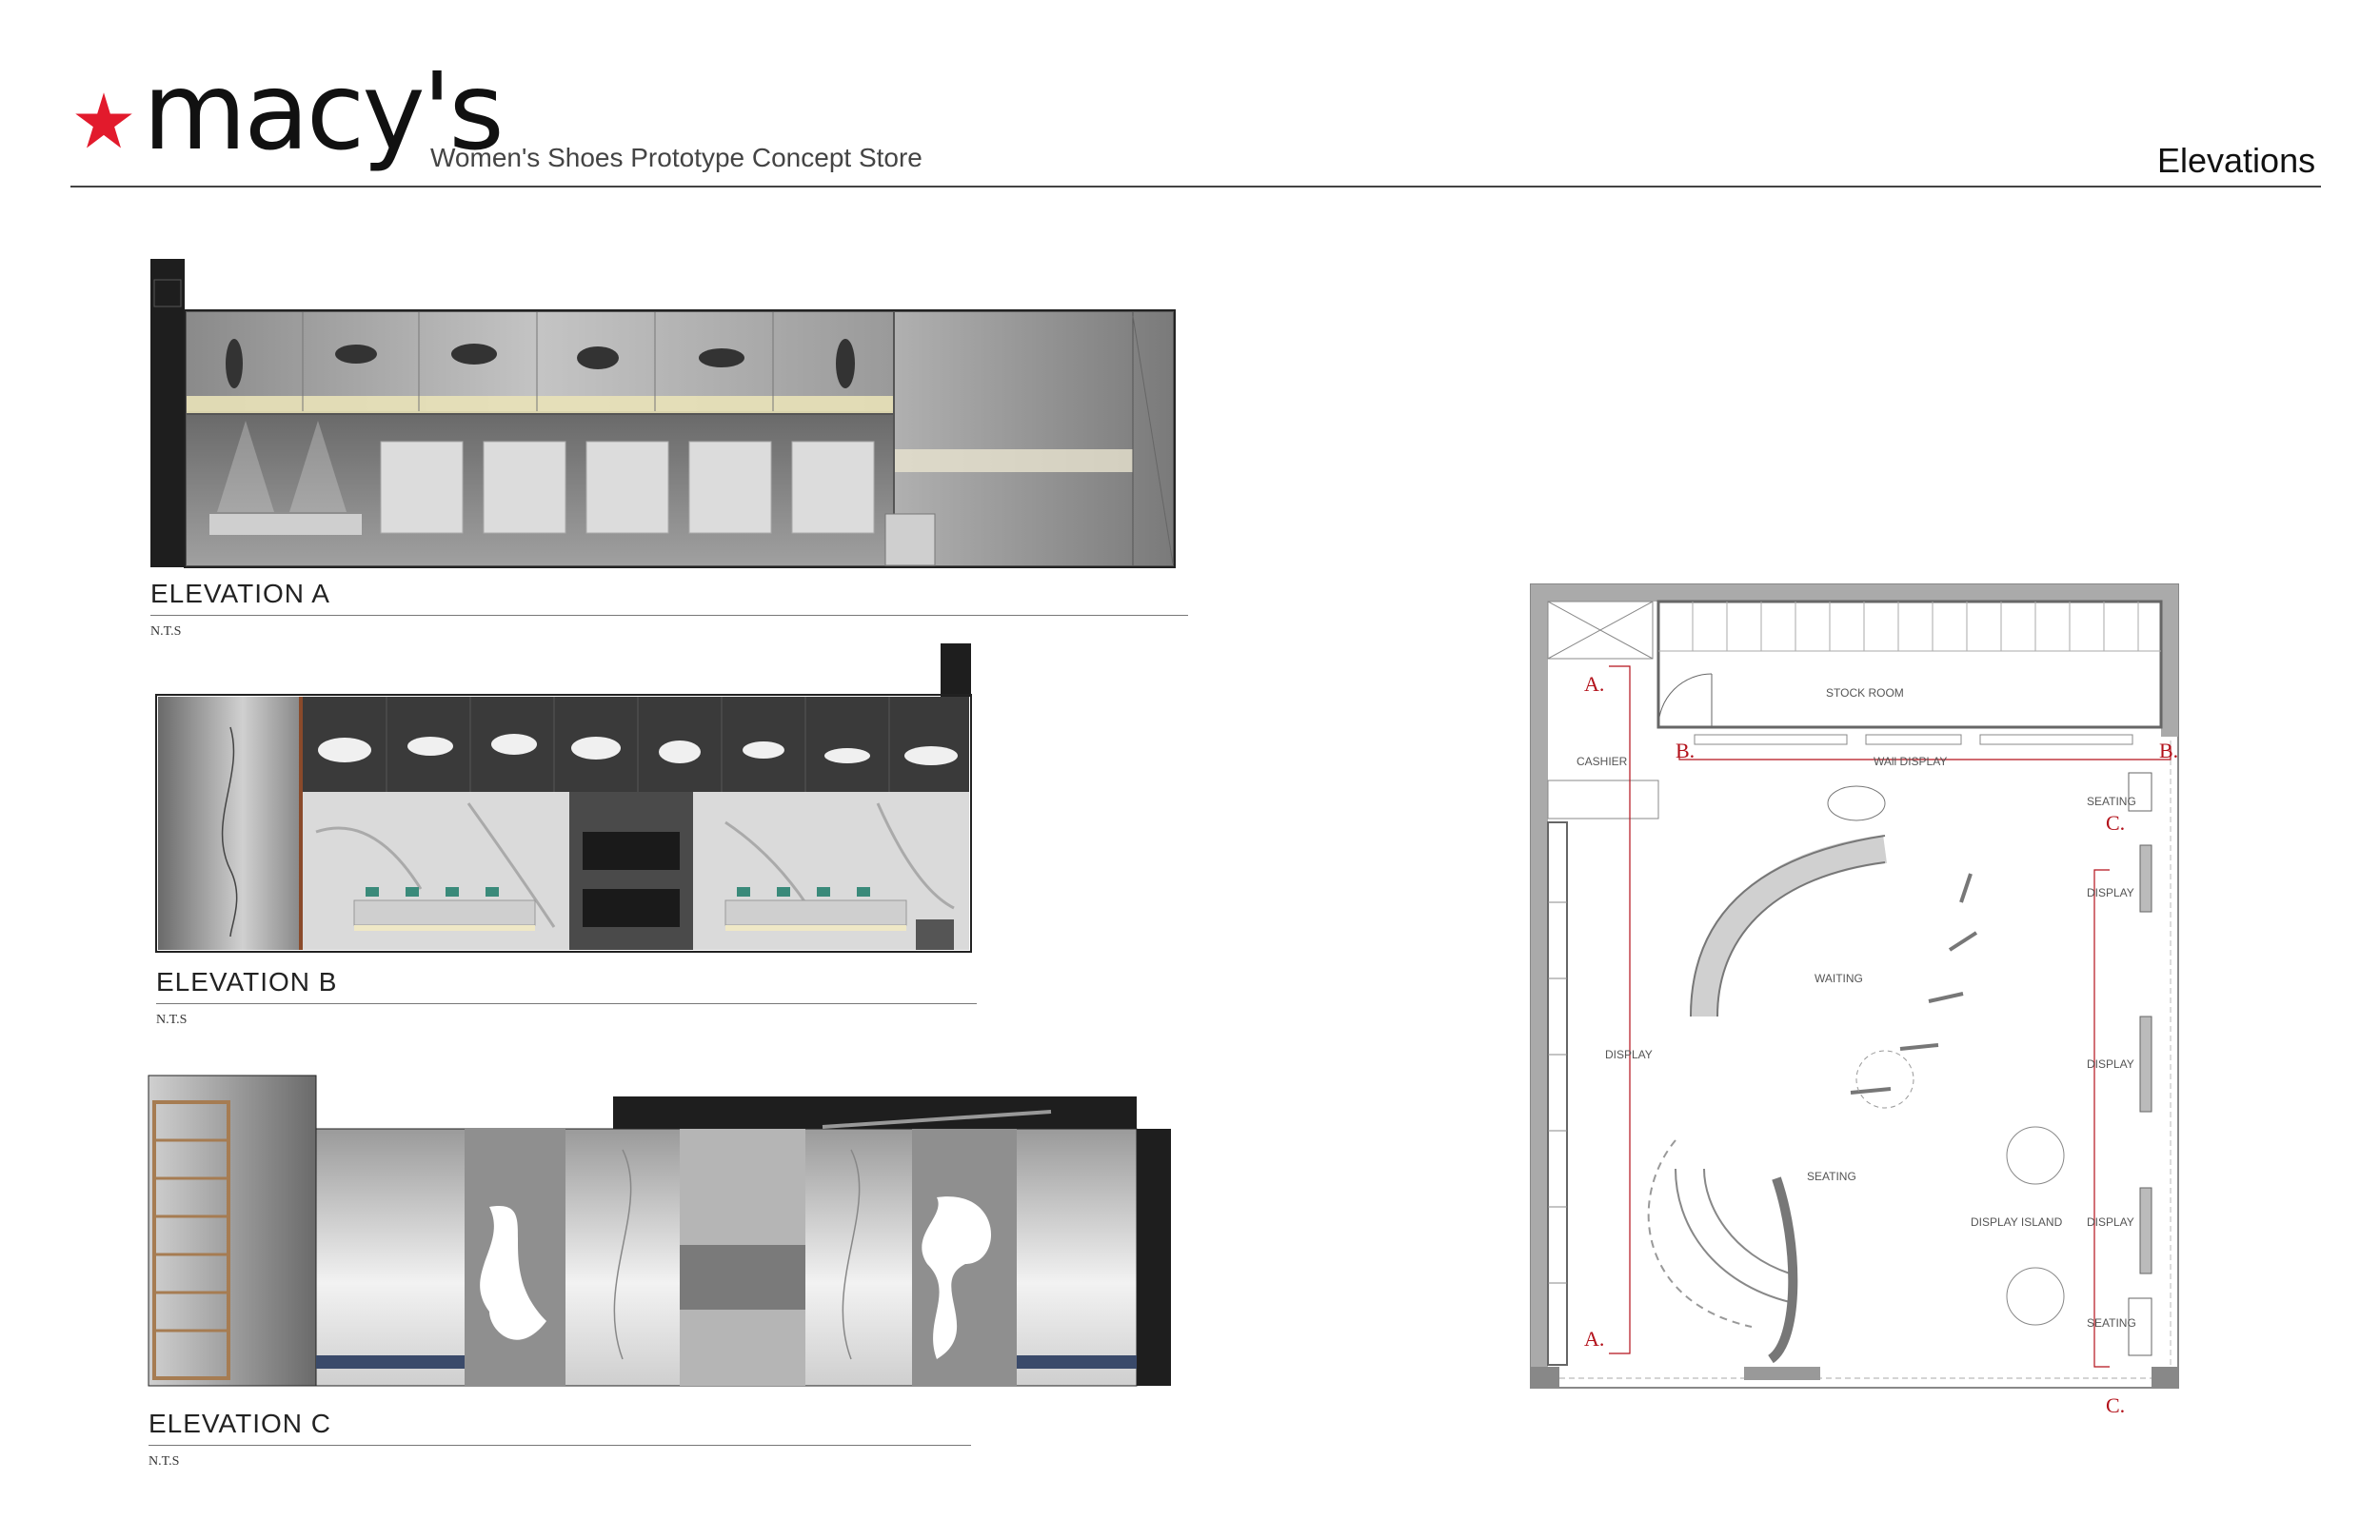 This screenshot has width=2380, height=1540. Describe the element at coordinates (2110, 892) in the screenshot. I see `label-display-right-1: DISPLAY` at that location.